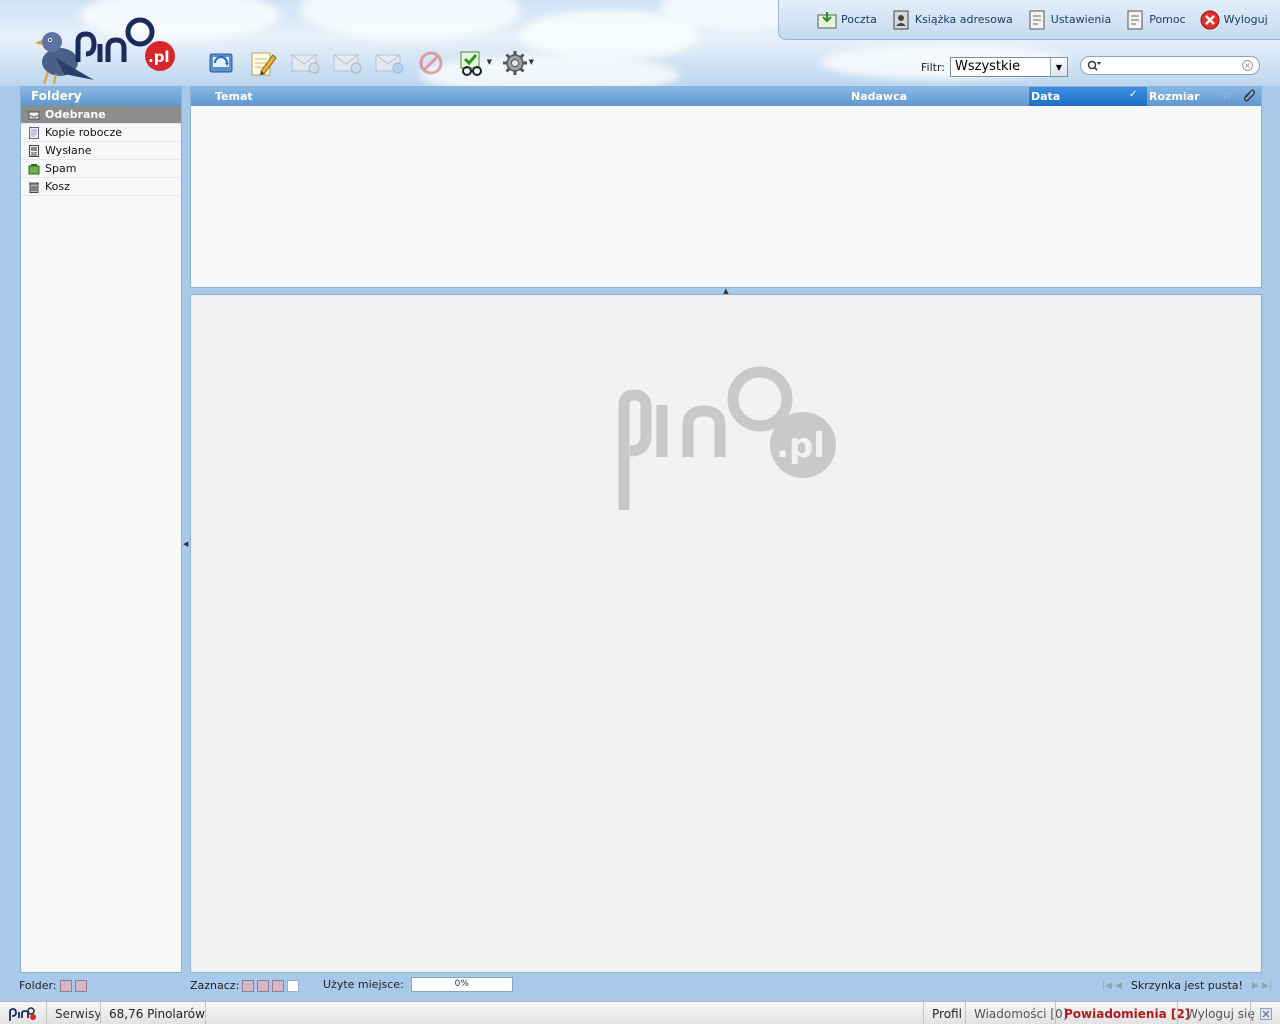  Describe the element at coordinates (34, 187) in the screenshot. I see `trash-icon` at that location.